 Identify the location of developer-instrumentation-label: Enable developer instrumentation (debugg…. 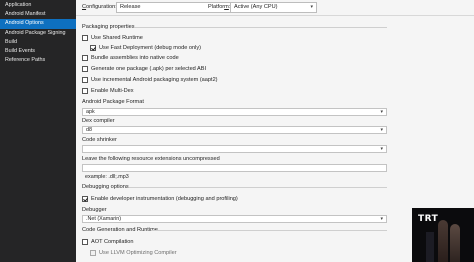
(164, 199).